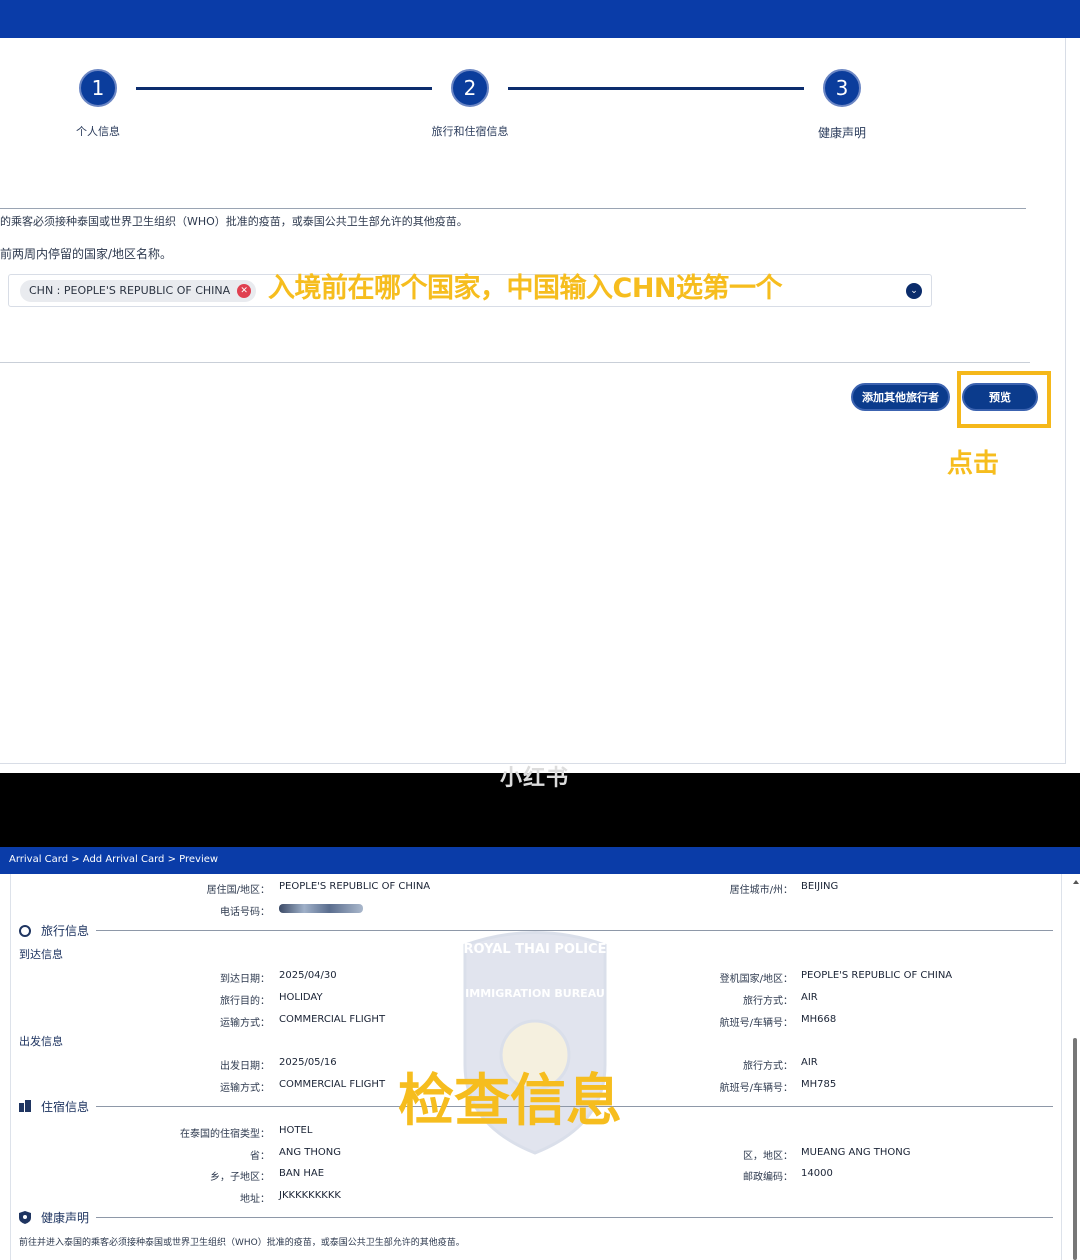 Image resolution: width=1080 pixels, height=1260 pixels. I want to click on click-hint-annotation: 点击, so click(973, 464).